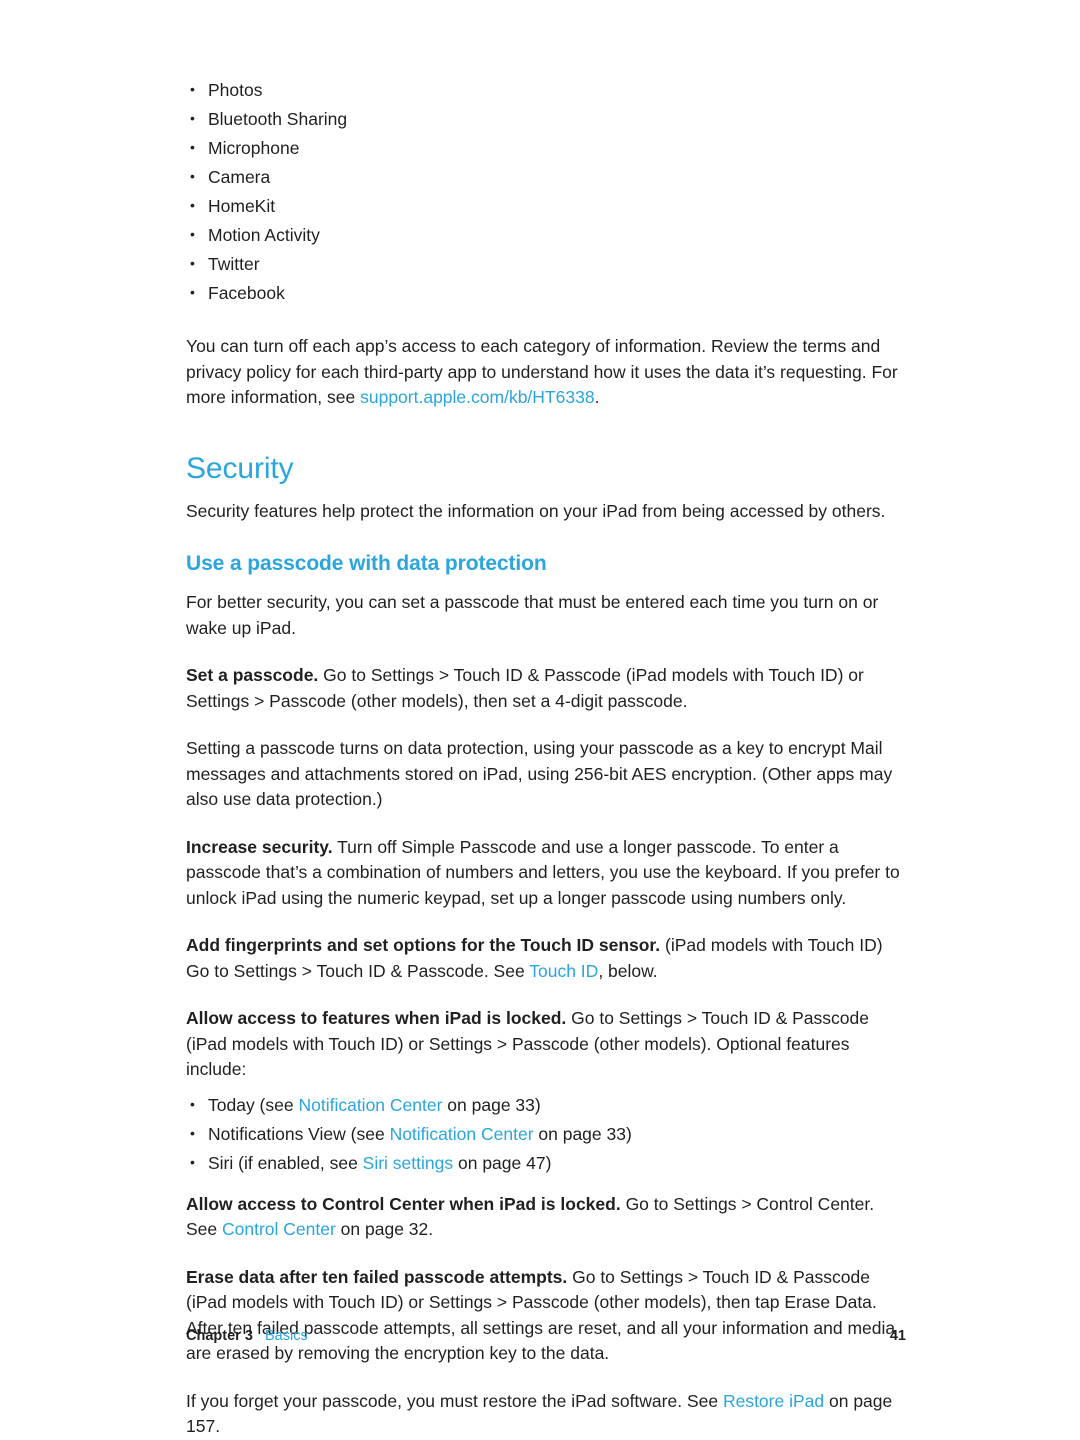 The width and height of the screenshot is (1080, 1440). What do you see at coordinates (546, 177) in the screenshot?
I see `list-item: Camera` at bounding box center [546, 177].